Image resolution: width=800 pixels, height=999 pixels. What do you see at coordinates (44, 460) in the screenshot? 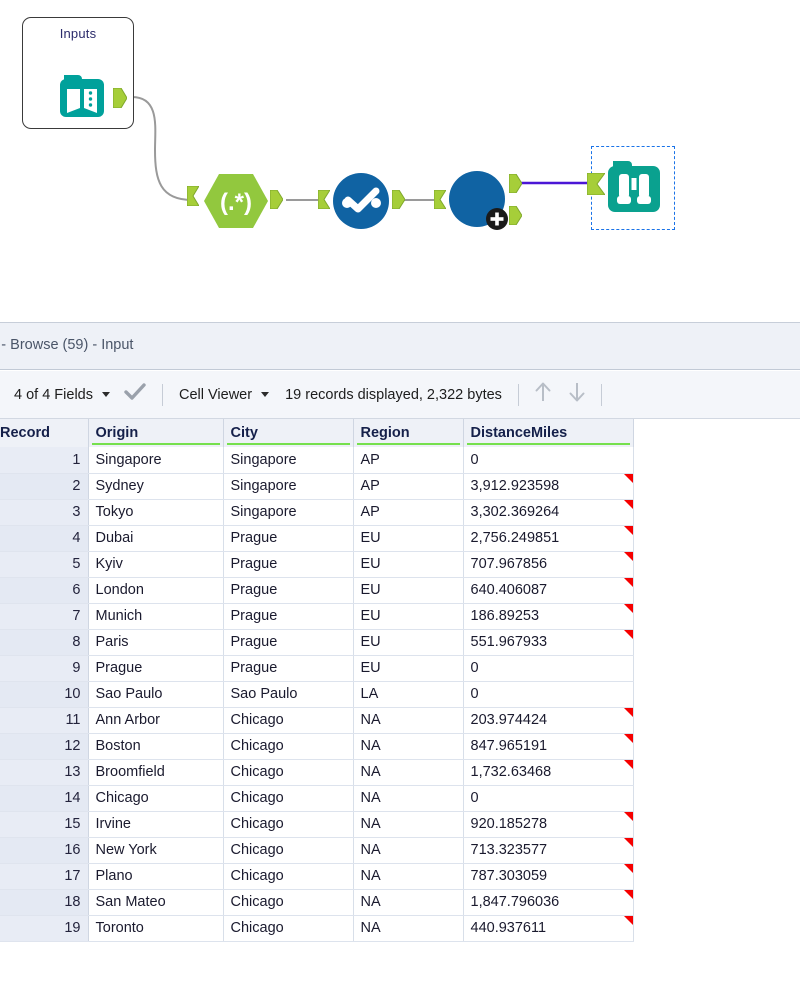
I see `cell-record: 1` at bounding box center [44, 460].